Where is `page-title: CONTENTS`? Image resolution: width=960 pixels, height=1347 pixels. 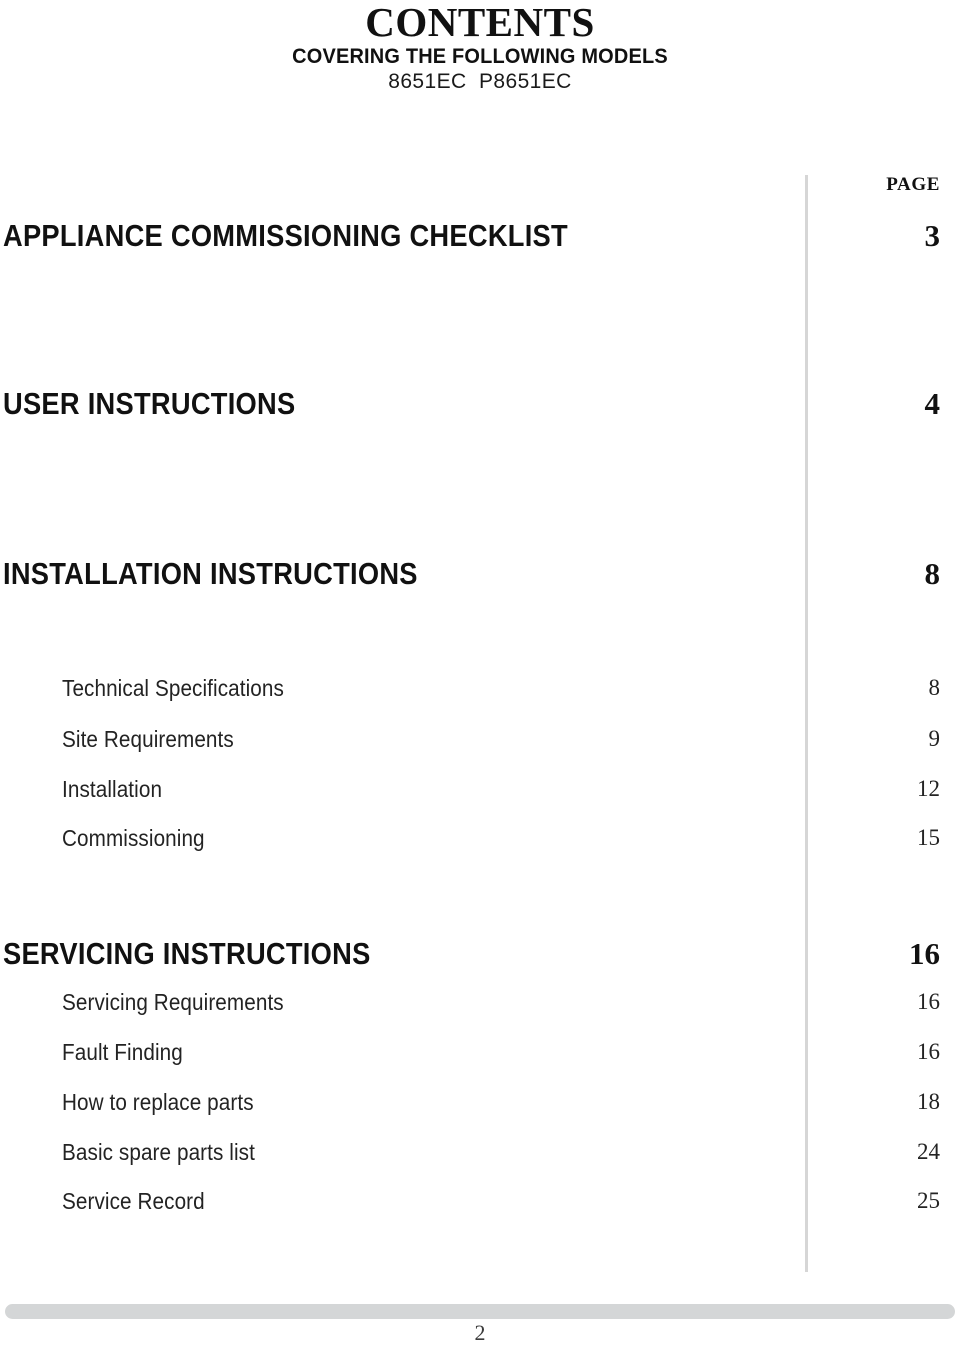 page-title: CONTENTS is located at coordinates (480, 22).